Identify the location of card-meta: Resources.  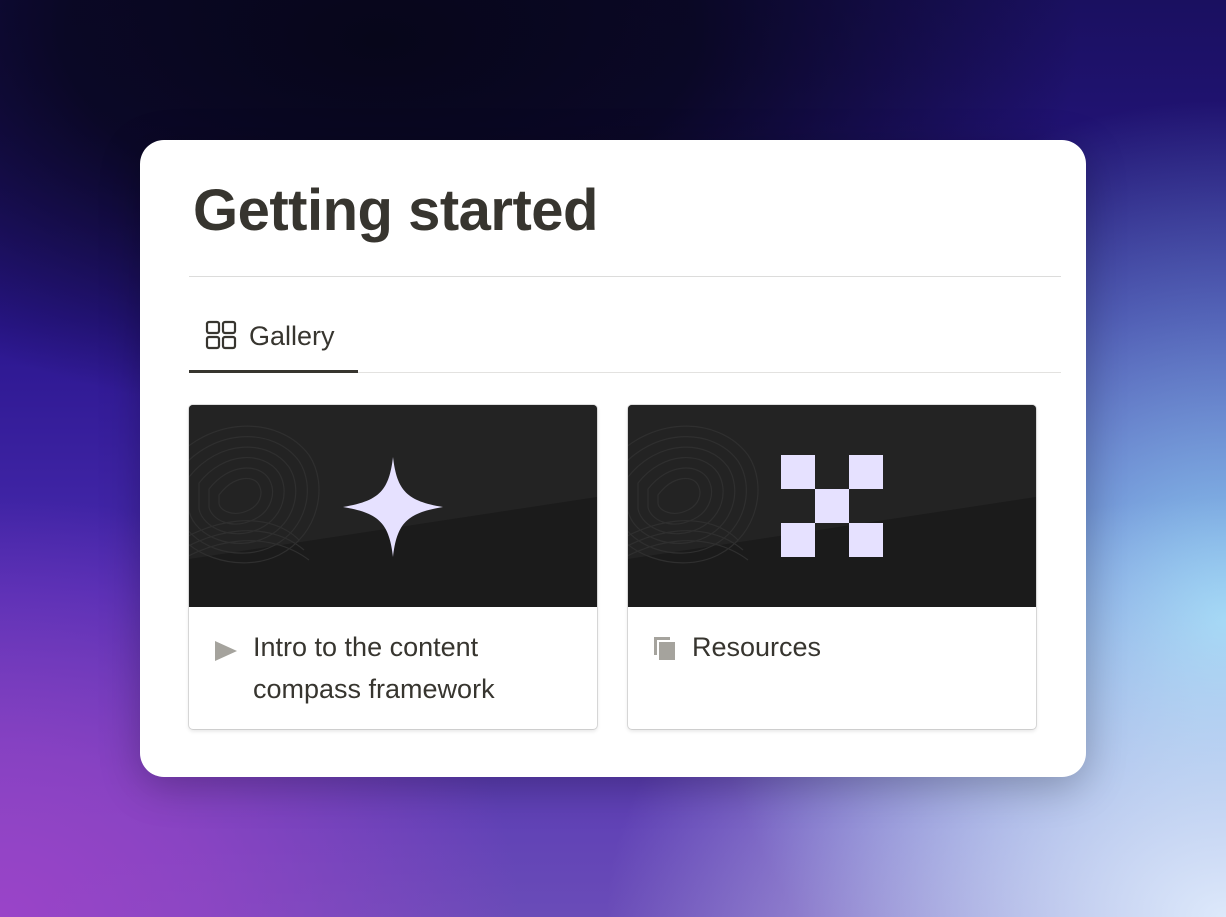
(832, 668).